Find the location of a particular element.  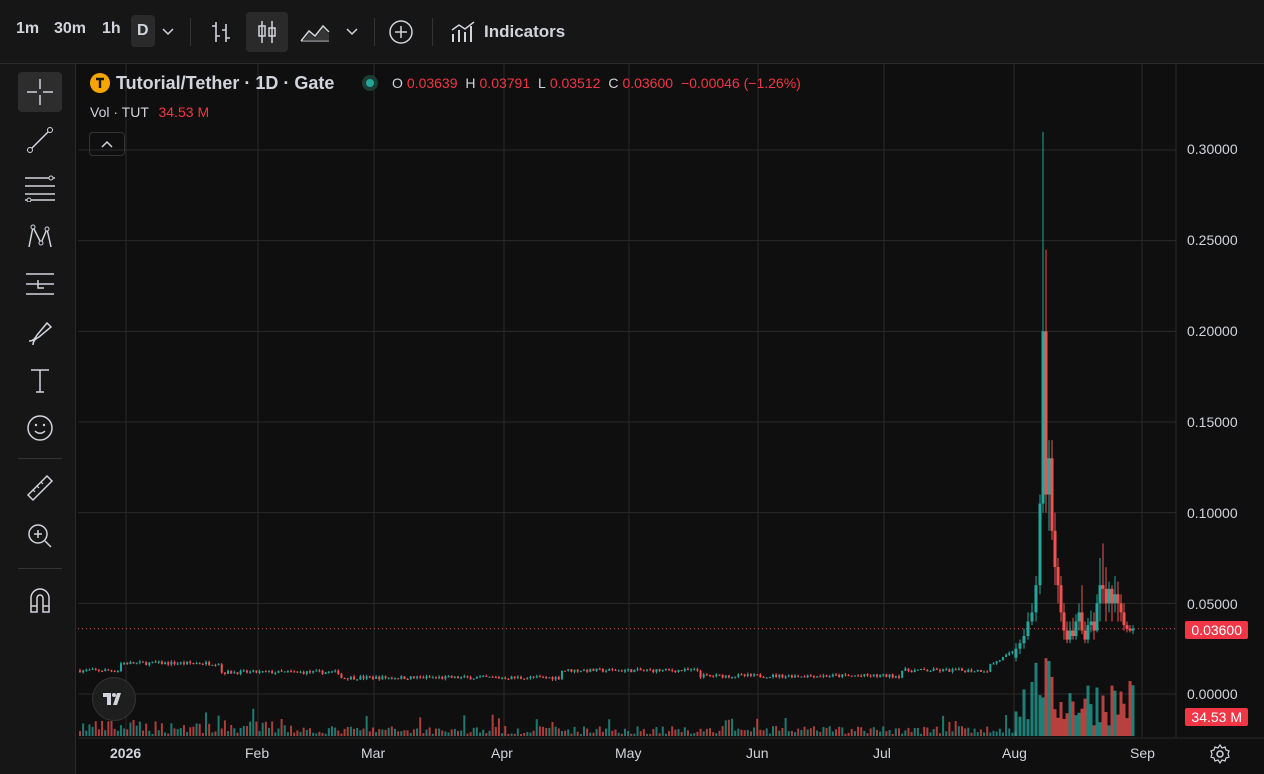

emoji-icon is located at coordinates (40, 428).